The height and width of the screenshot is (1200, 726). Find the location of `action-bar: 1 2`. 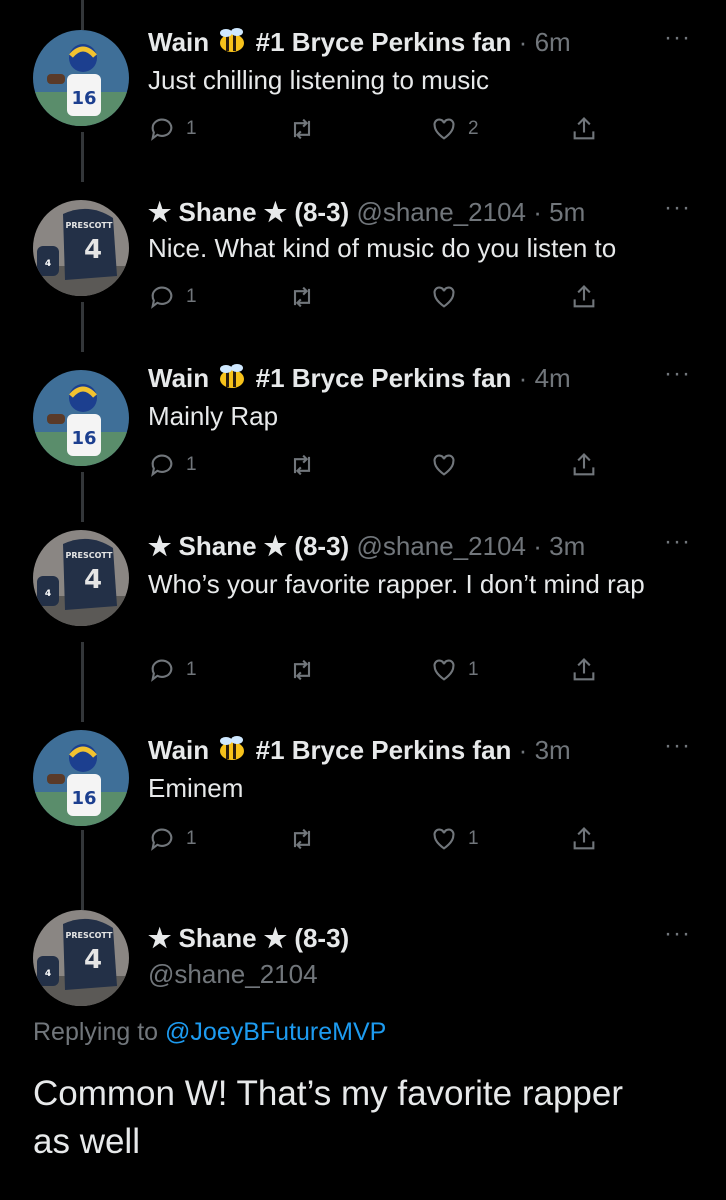

action-bar: 1 2 is located at coordinates (378, 129).